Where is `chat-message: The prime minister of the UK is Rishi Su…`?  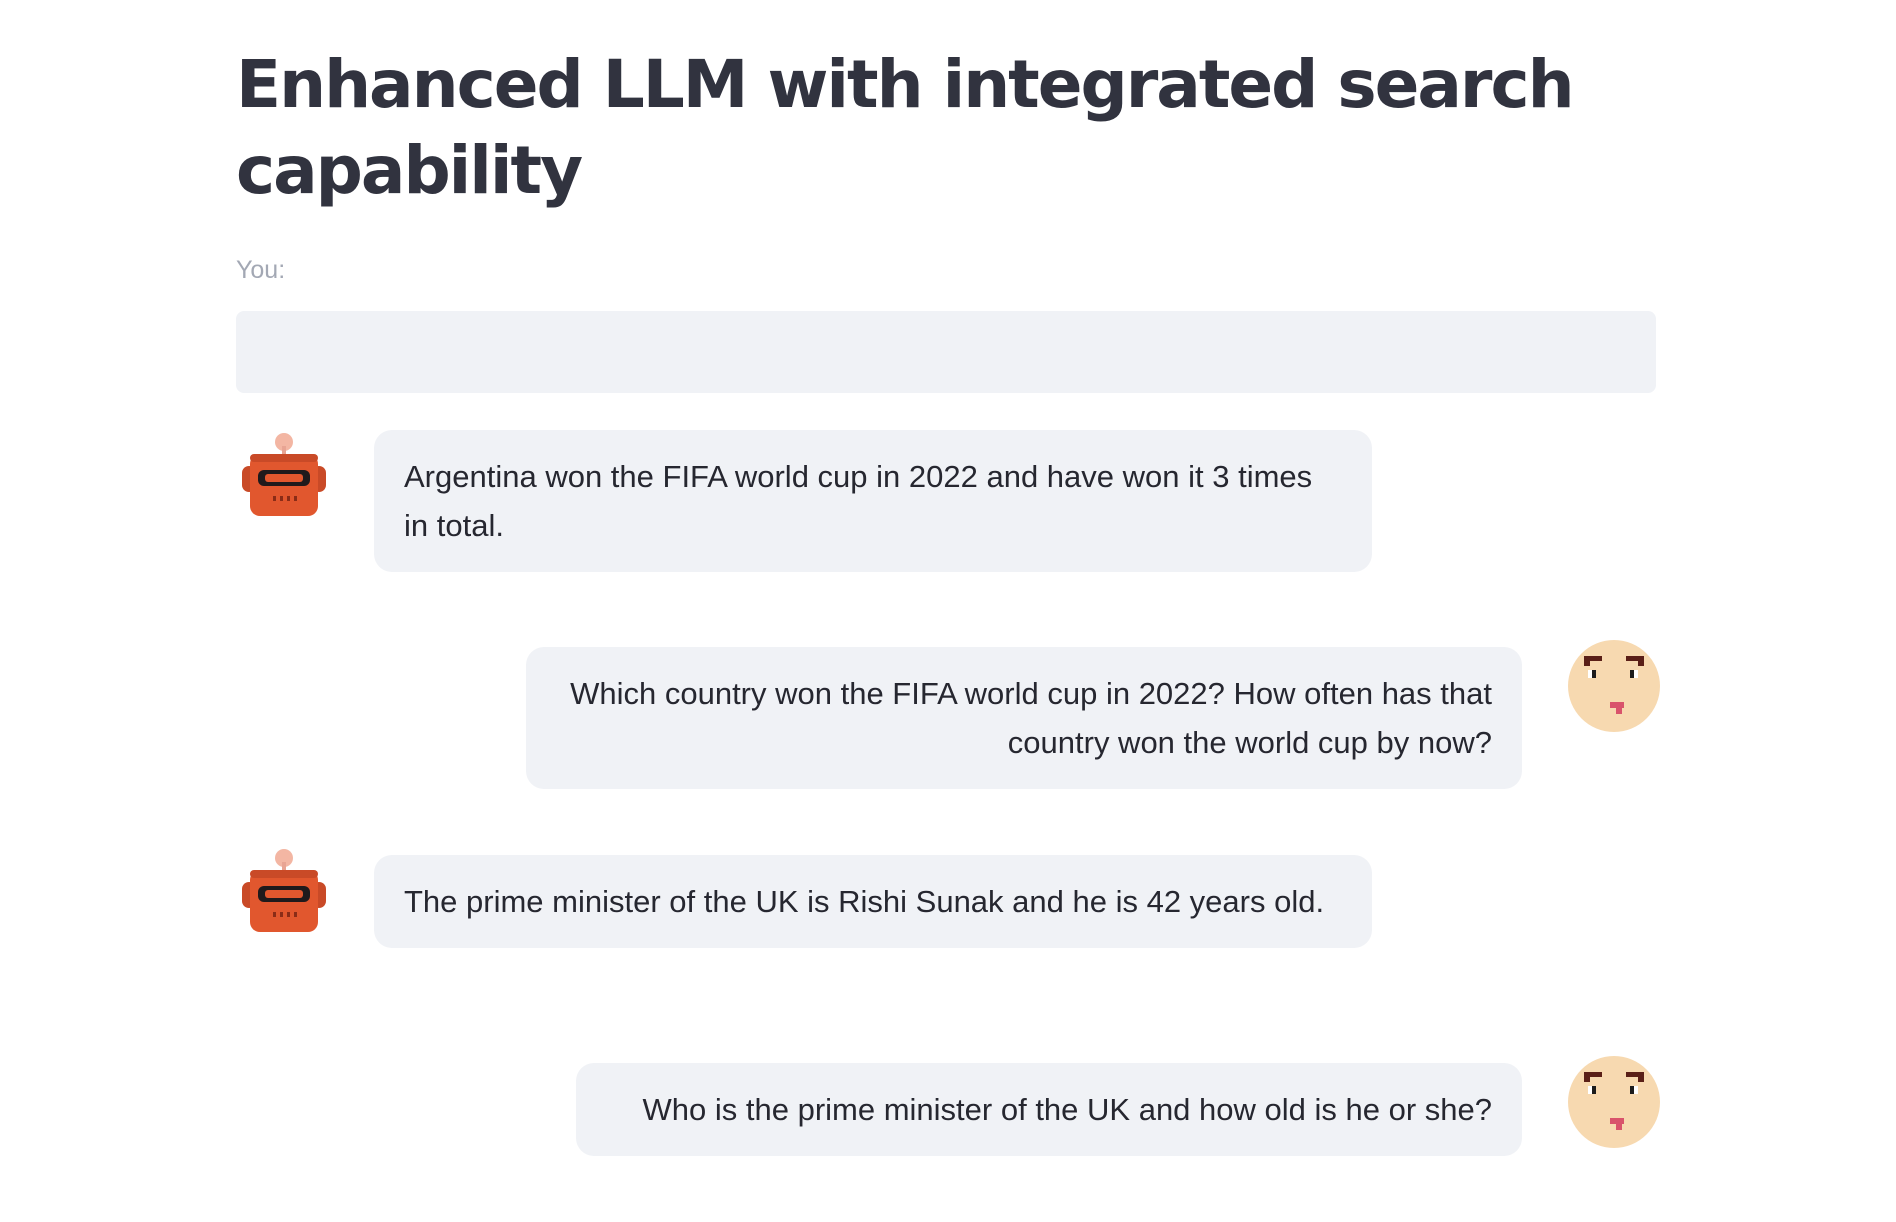
chat-message: The prime minister of the UK is Rishi Su… is located at coordinates (948, 921).